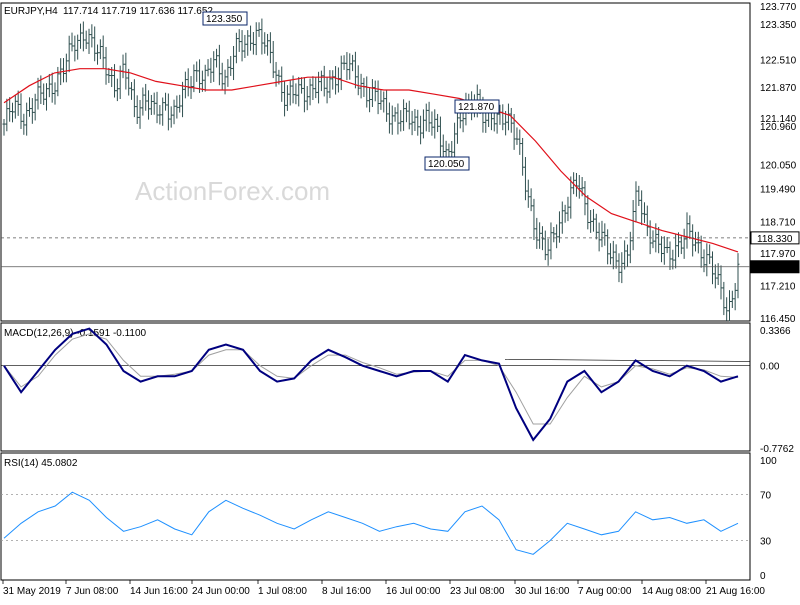 The image size is (800, 605). I want to click on x-tick-label: 31 May 2019, so click(32, 591).